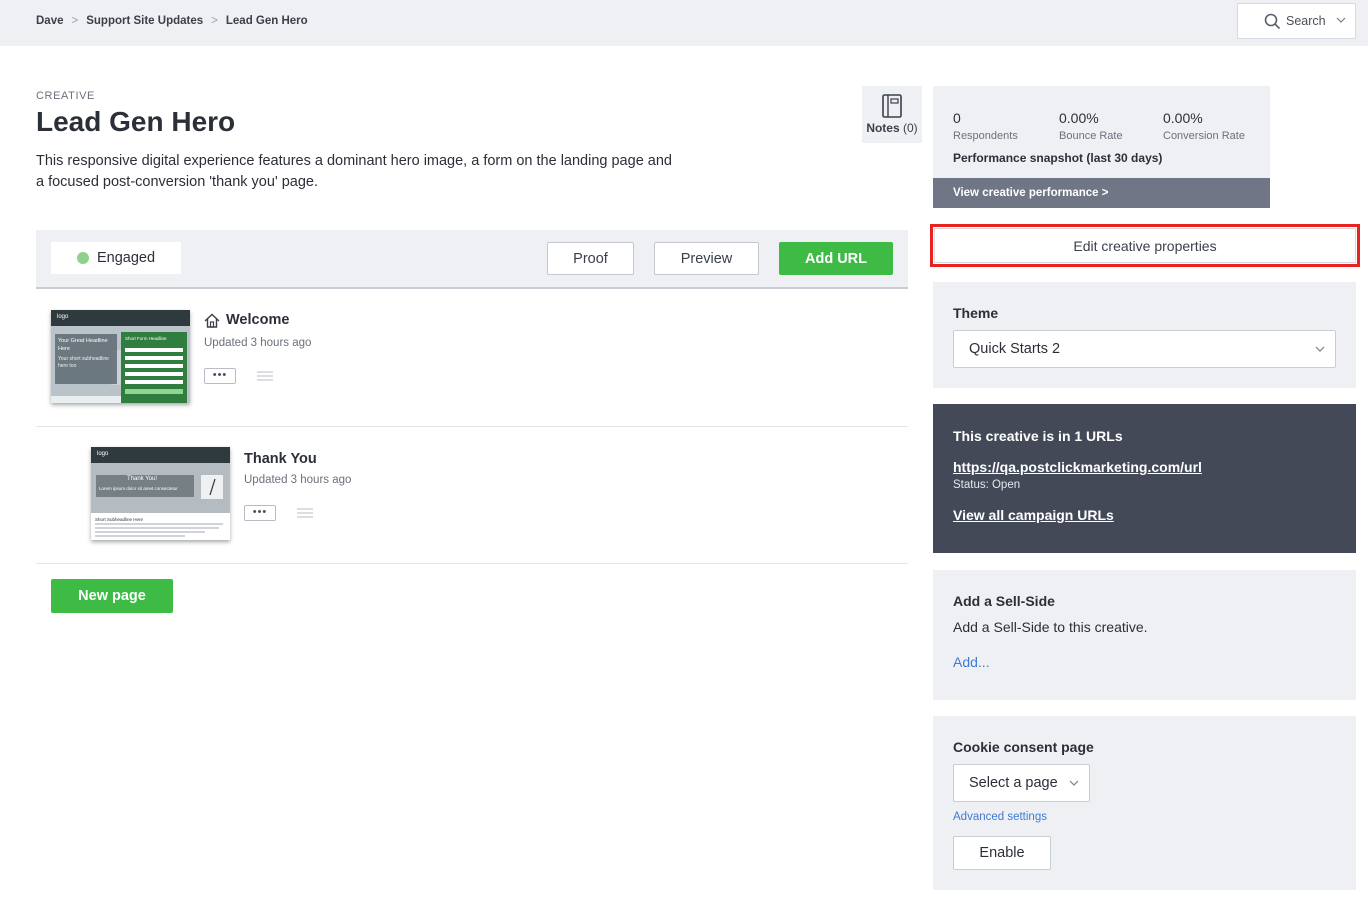 Image resolution: width=1368 pixels, height=905 pixels. What do you see at coordinates (1144, 349) in the screenshot?
I see `theme-select: Quick Starts 2` at bounding box center [1144, 349].